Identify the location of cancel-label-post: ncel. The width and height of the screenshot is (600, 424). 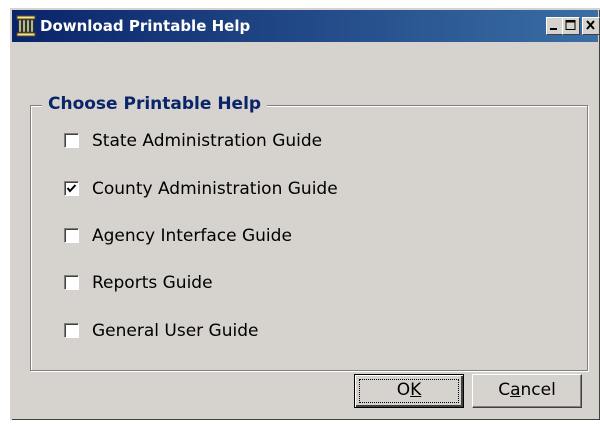
(538, 390).